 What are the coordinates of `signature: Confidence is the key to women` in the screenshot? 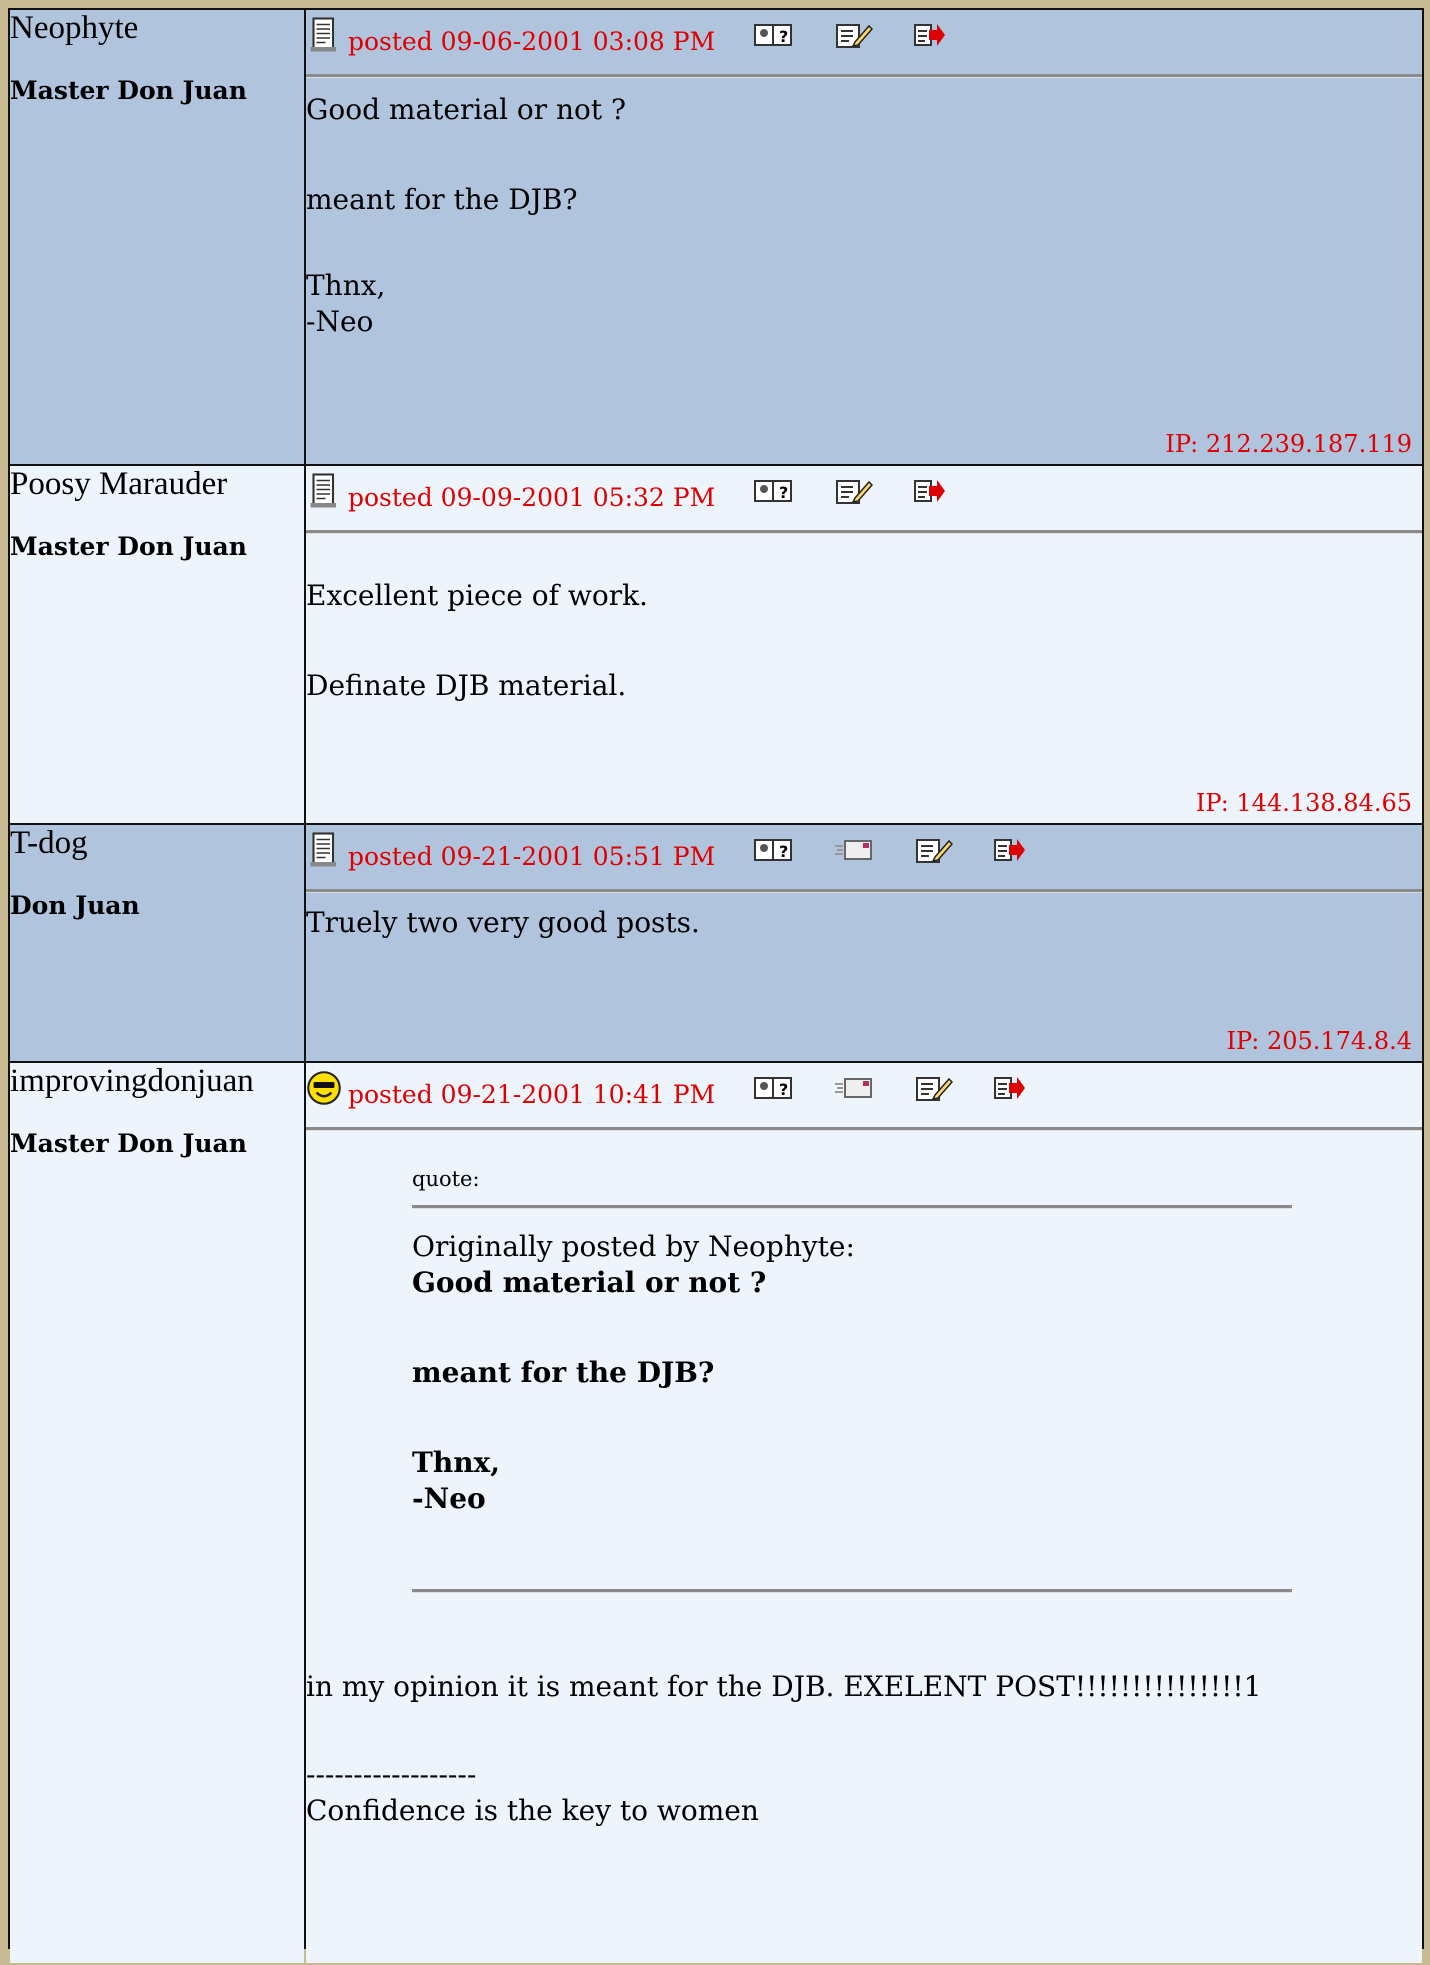 It's located at (532, 1810).